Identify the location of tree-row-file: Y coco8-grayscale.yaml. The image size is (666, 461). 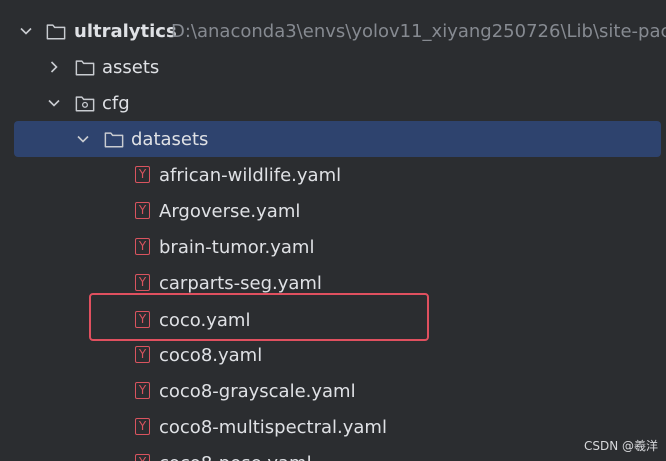
(333, 391).